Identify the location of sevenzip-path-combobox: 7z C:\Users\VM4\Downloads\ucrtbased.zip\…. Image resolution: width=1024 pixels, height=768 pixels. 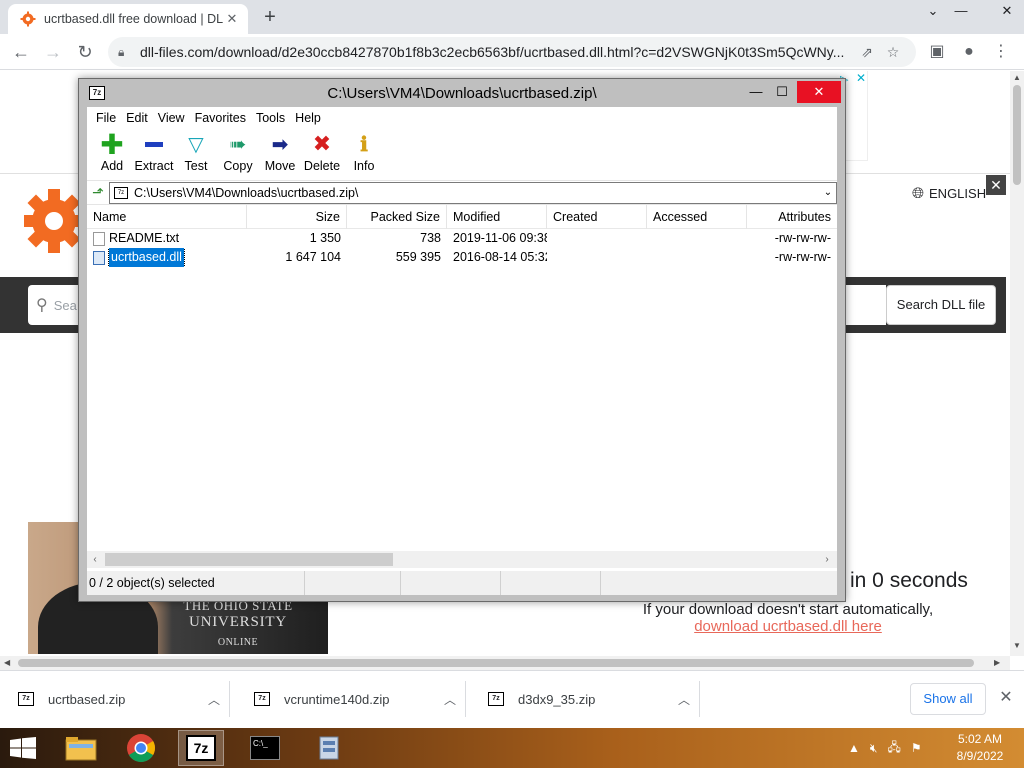
(473, 192).